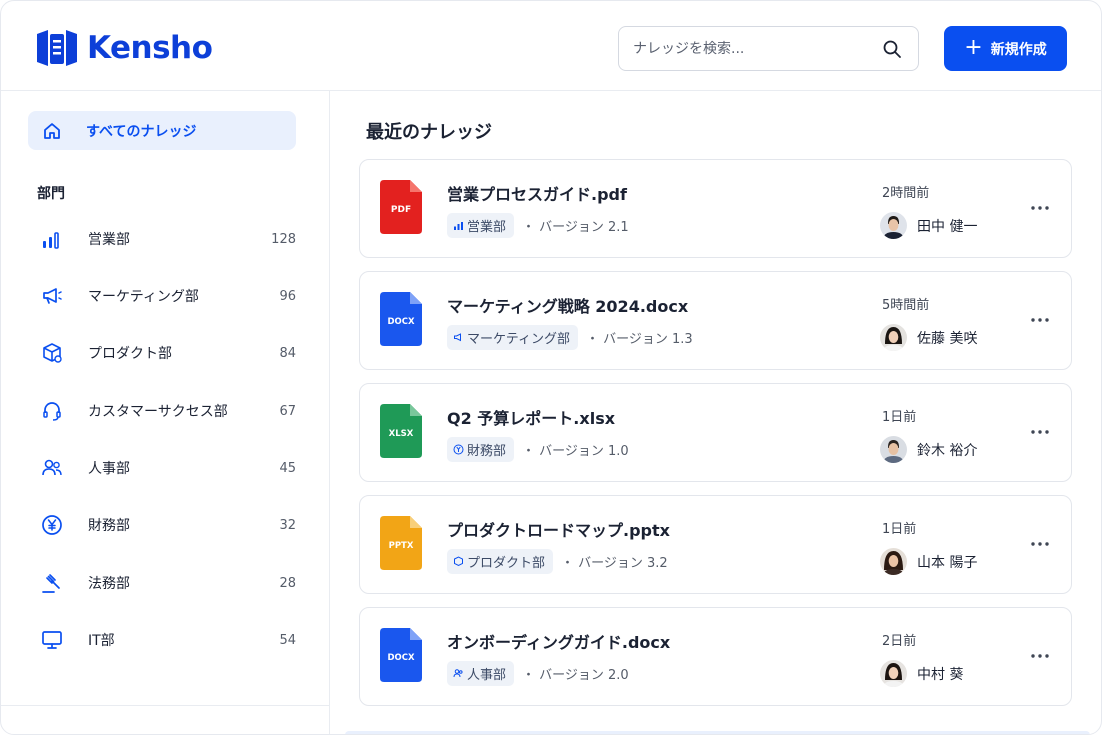 This screenshot has width=1102, height=735. I want to click on dept-label: カスタマーサクセス部, so click(158, 412).